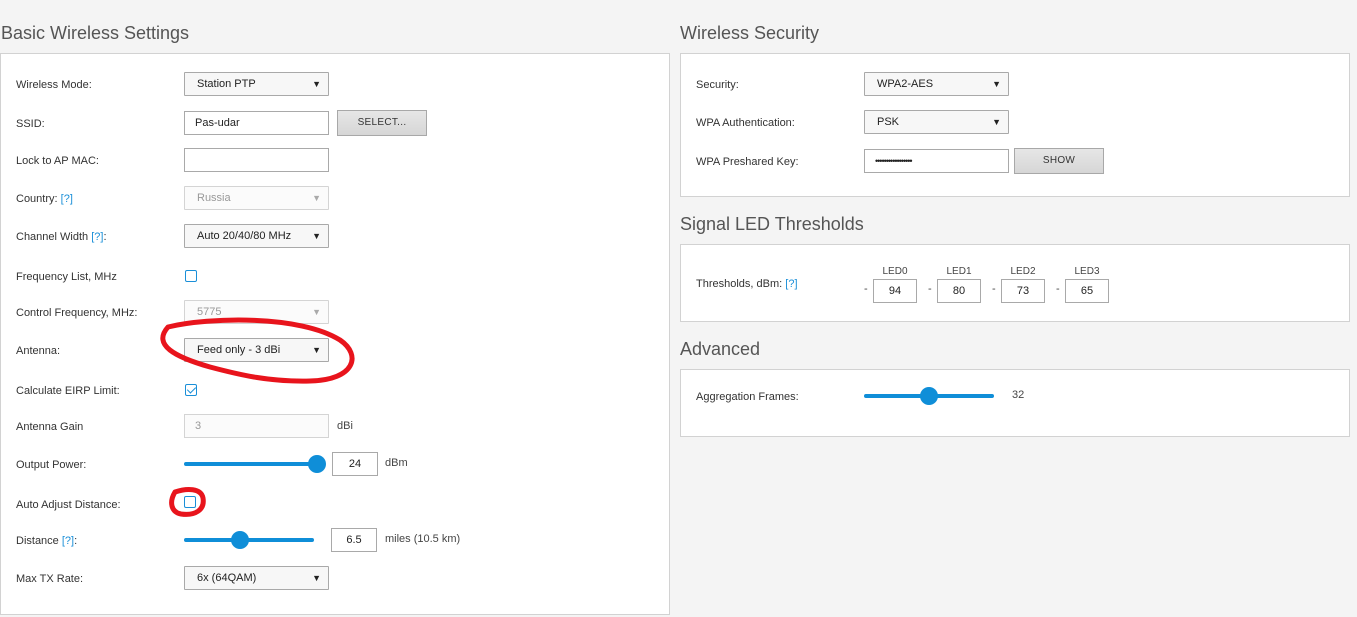 The height and width of the screenshot is (617, 1357). Describe the element at coordinates (76, 541) in the screenshot. I see `distance-colon: :` at that location.